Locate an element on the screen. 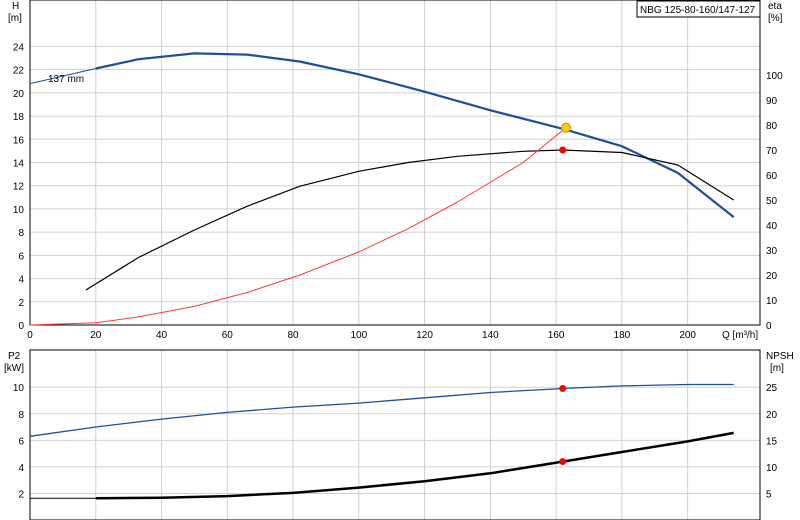  npsh-tick-label: 5 is located at coordinates (769, 494).